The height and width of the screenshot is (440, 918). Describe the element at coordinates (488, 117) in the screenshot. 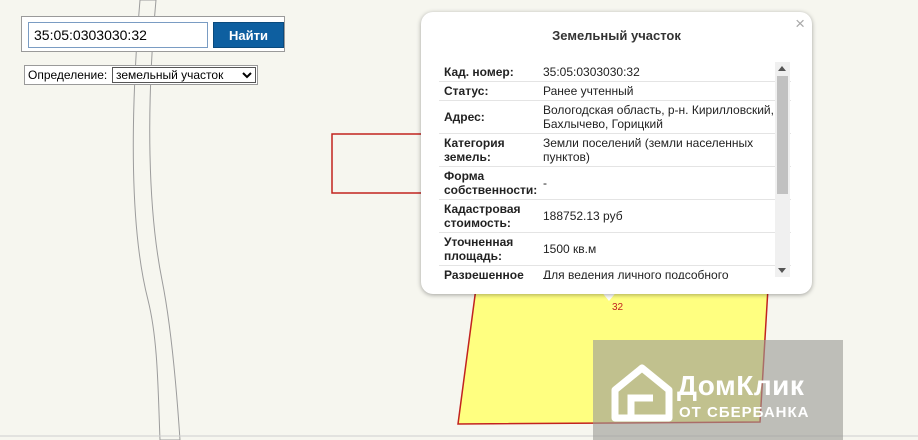

I see `info-row-key: Адрес:` at that location.